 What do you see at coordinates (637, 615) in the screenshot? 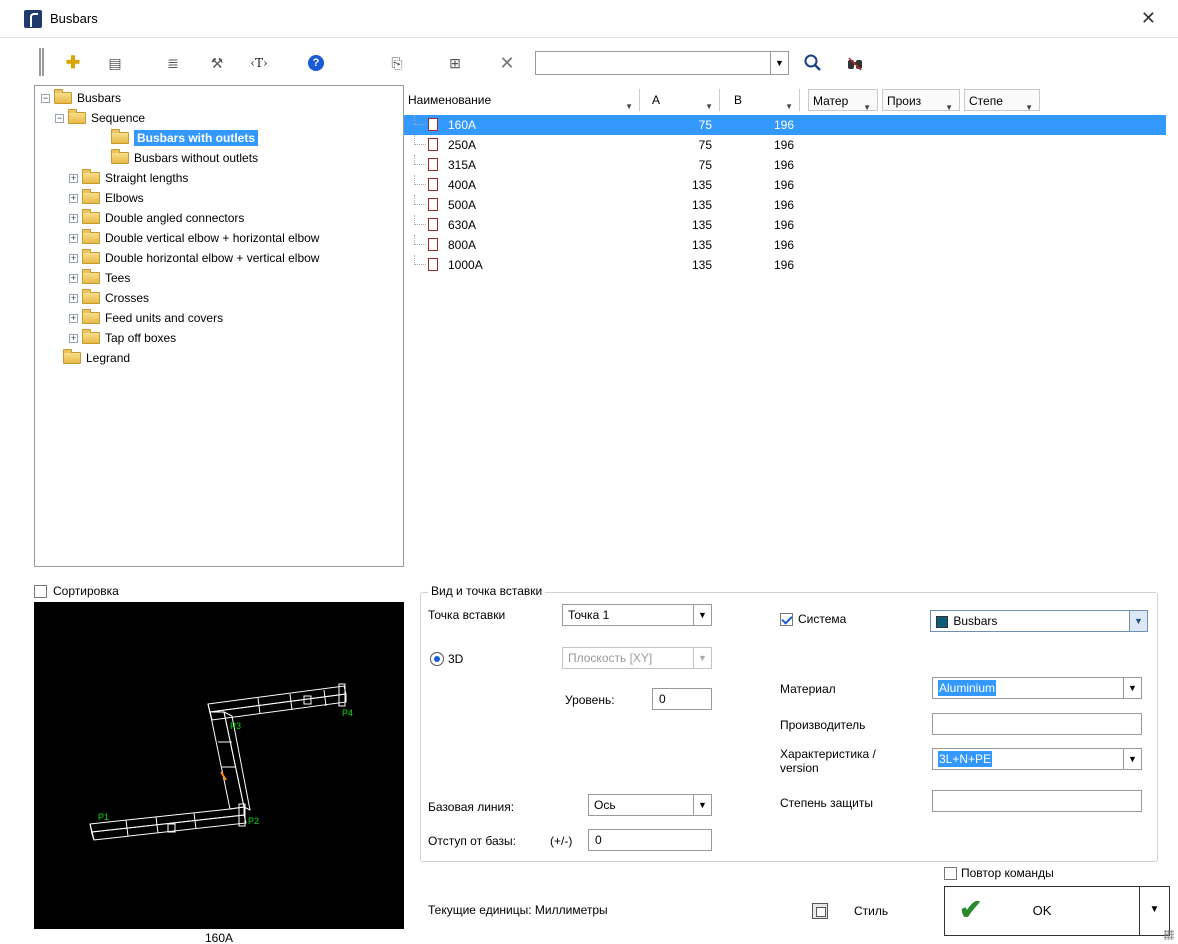
I see `insert-point-select: Точка 1 ▼` at bounding box center [637, 615].